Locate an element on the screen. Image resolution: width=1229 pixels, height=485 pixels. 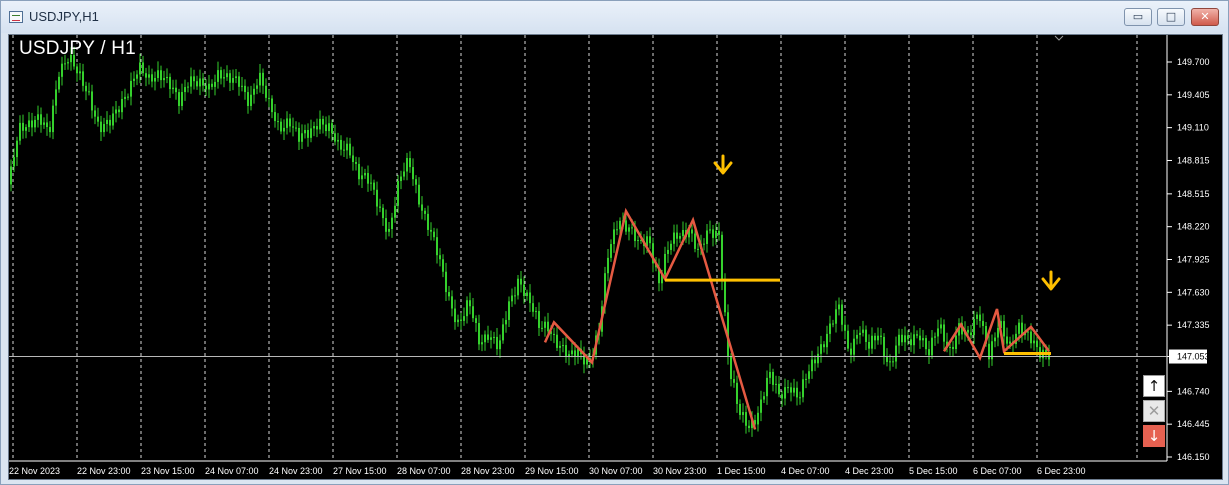
minimize-button: ▭ is located at coordinates (1138, 17).